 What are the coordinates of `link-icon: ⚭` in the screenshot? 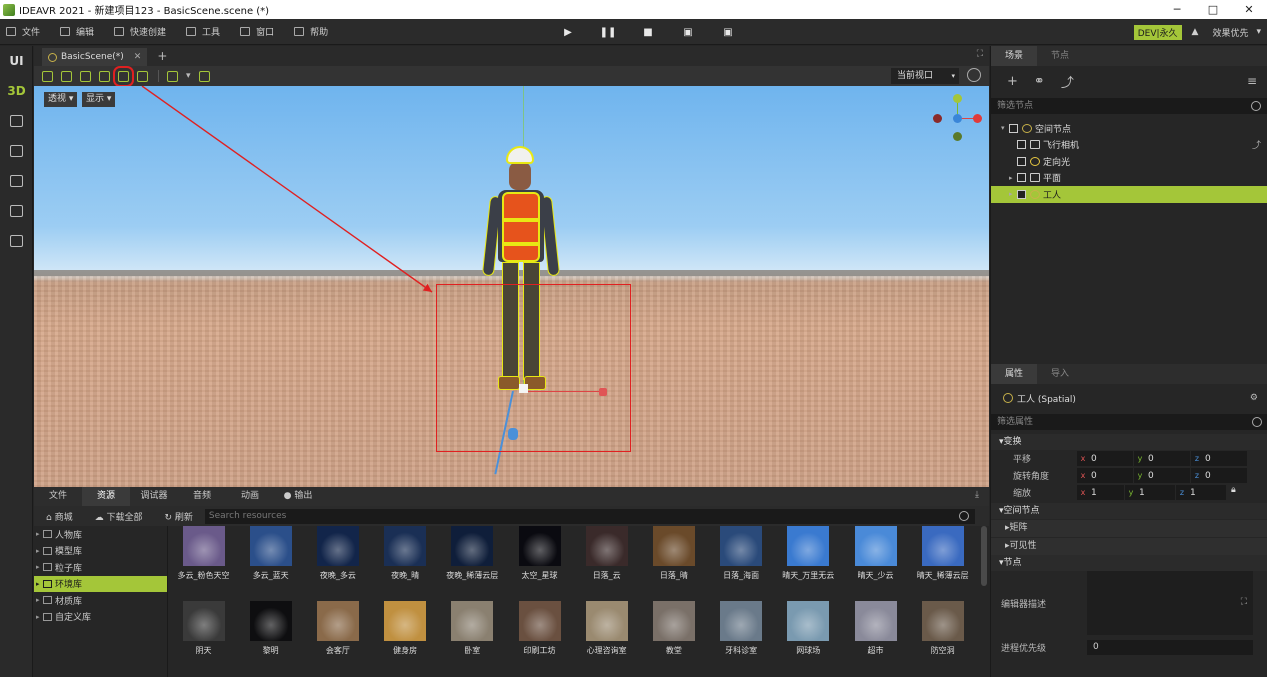 It's located at (1039, 81).